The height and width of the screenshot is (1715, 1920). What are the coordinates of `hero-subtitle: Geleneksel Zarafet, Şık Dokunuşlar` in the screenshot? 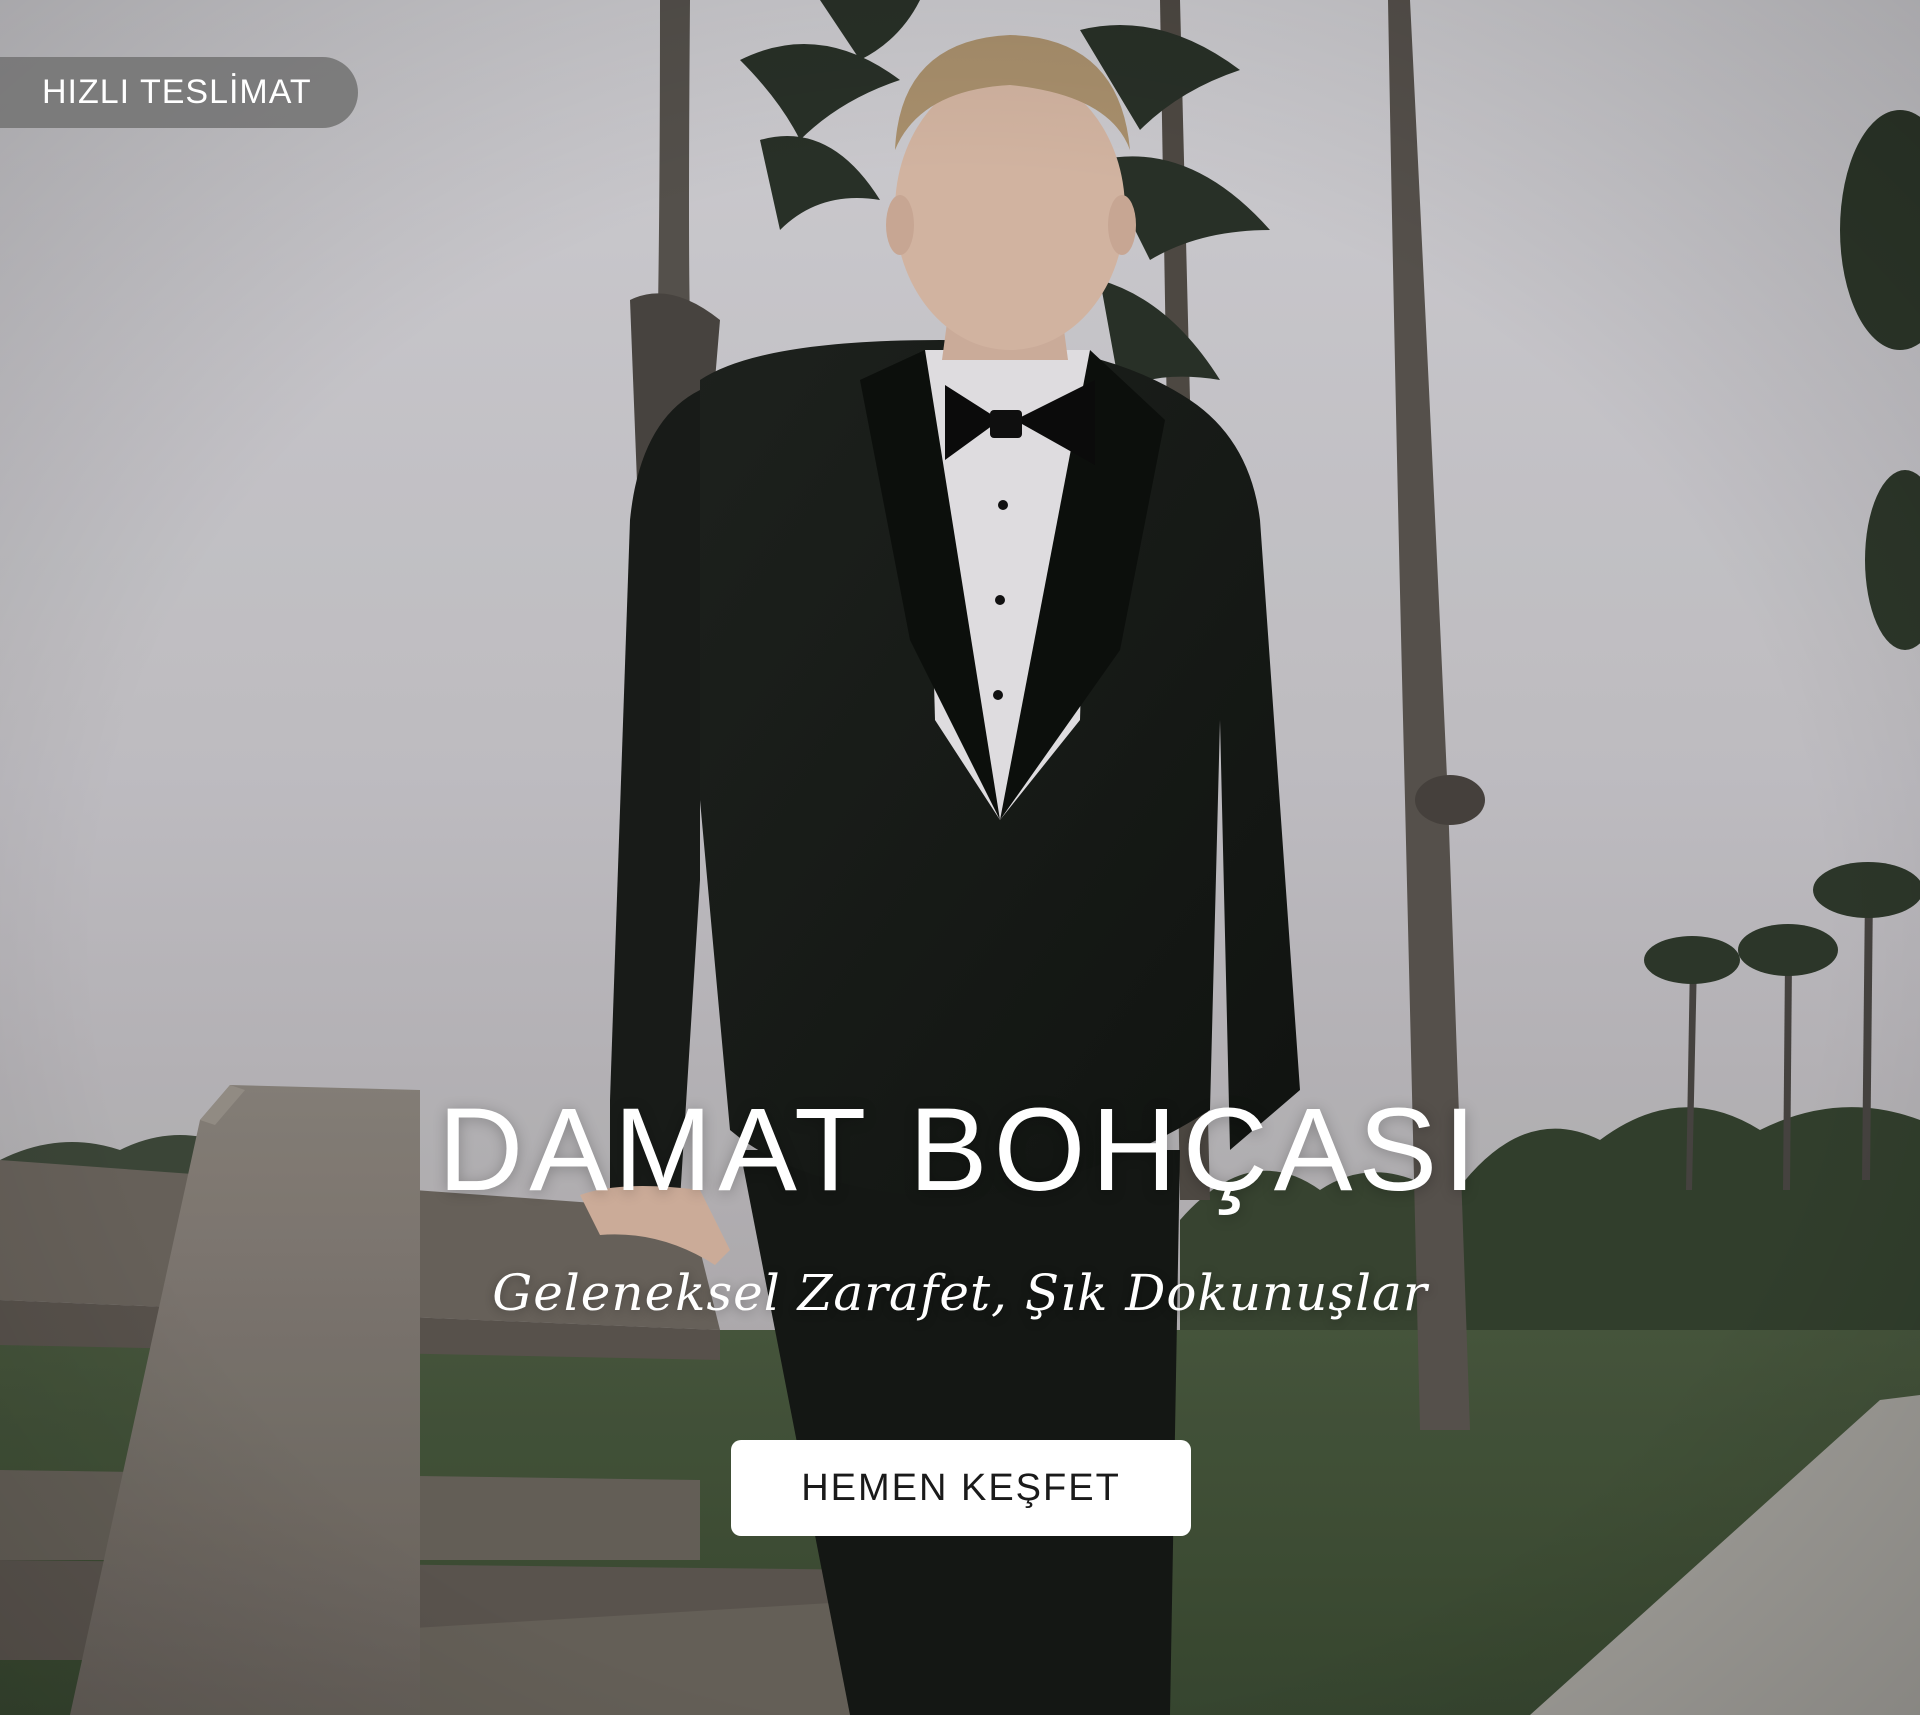 It's located at (960, 1293).